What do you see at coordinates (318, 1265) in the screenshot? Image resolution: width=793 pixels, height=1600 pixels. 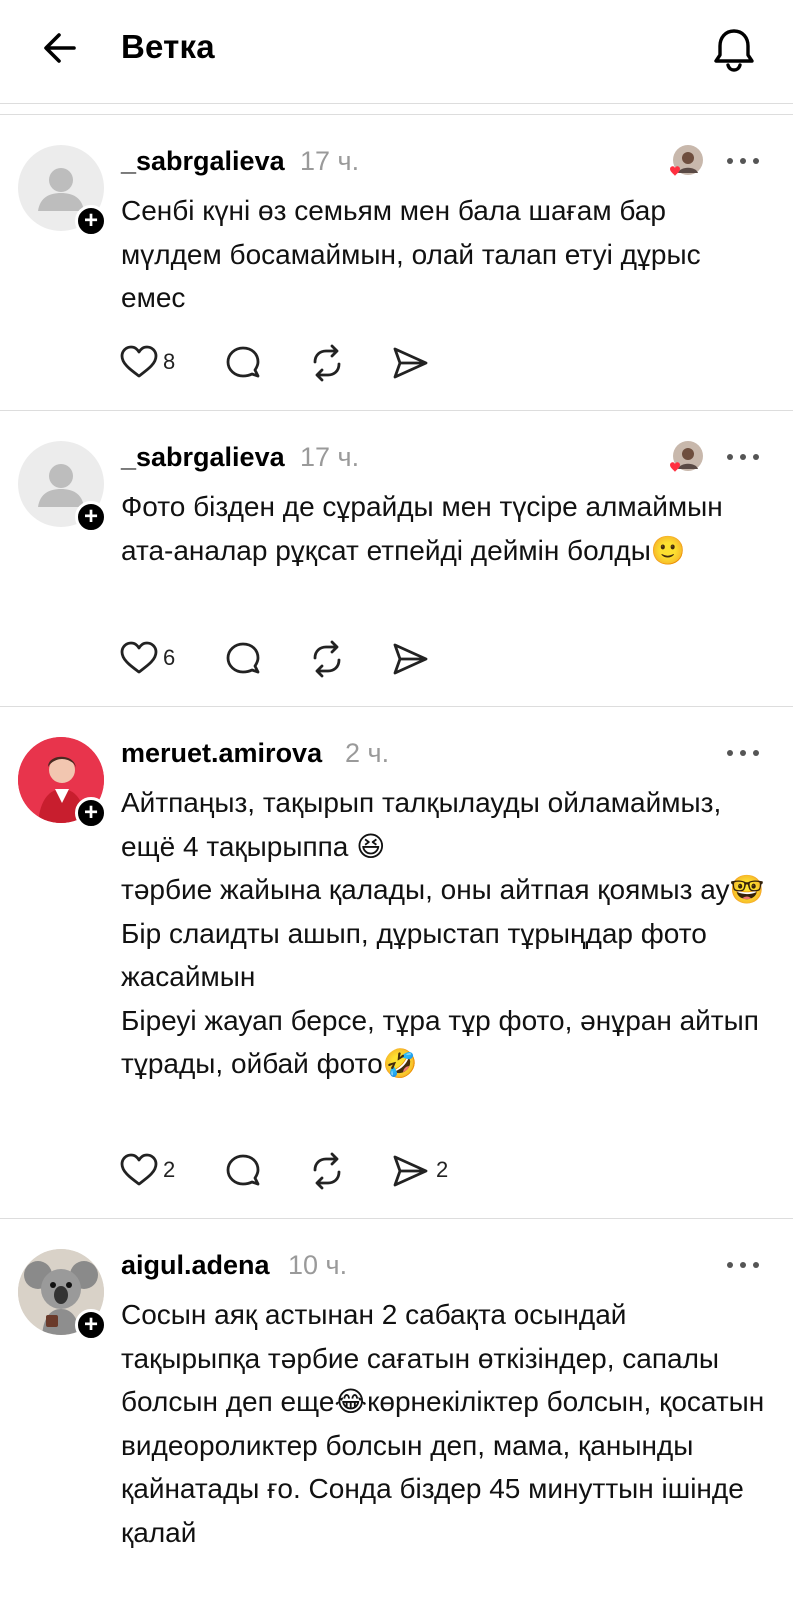 I see `post-time: 10 ч.` at bounding box center [318, 1265].